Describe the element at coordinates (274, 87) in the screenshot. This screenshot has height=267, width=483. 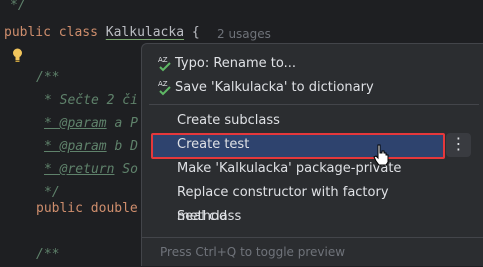
I see `menu-item-label: Save 'Kalkulacka' to dictionary` at that location.